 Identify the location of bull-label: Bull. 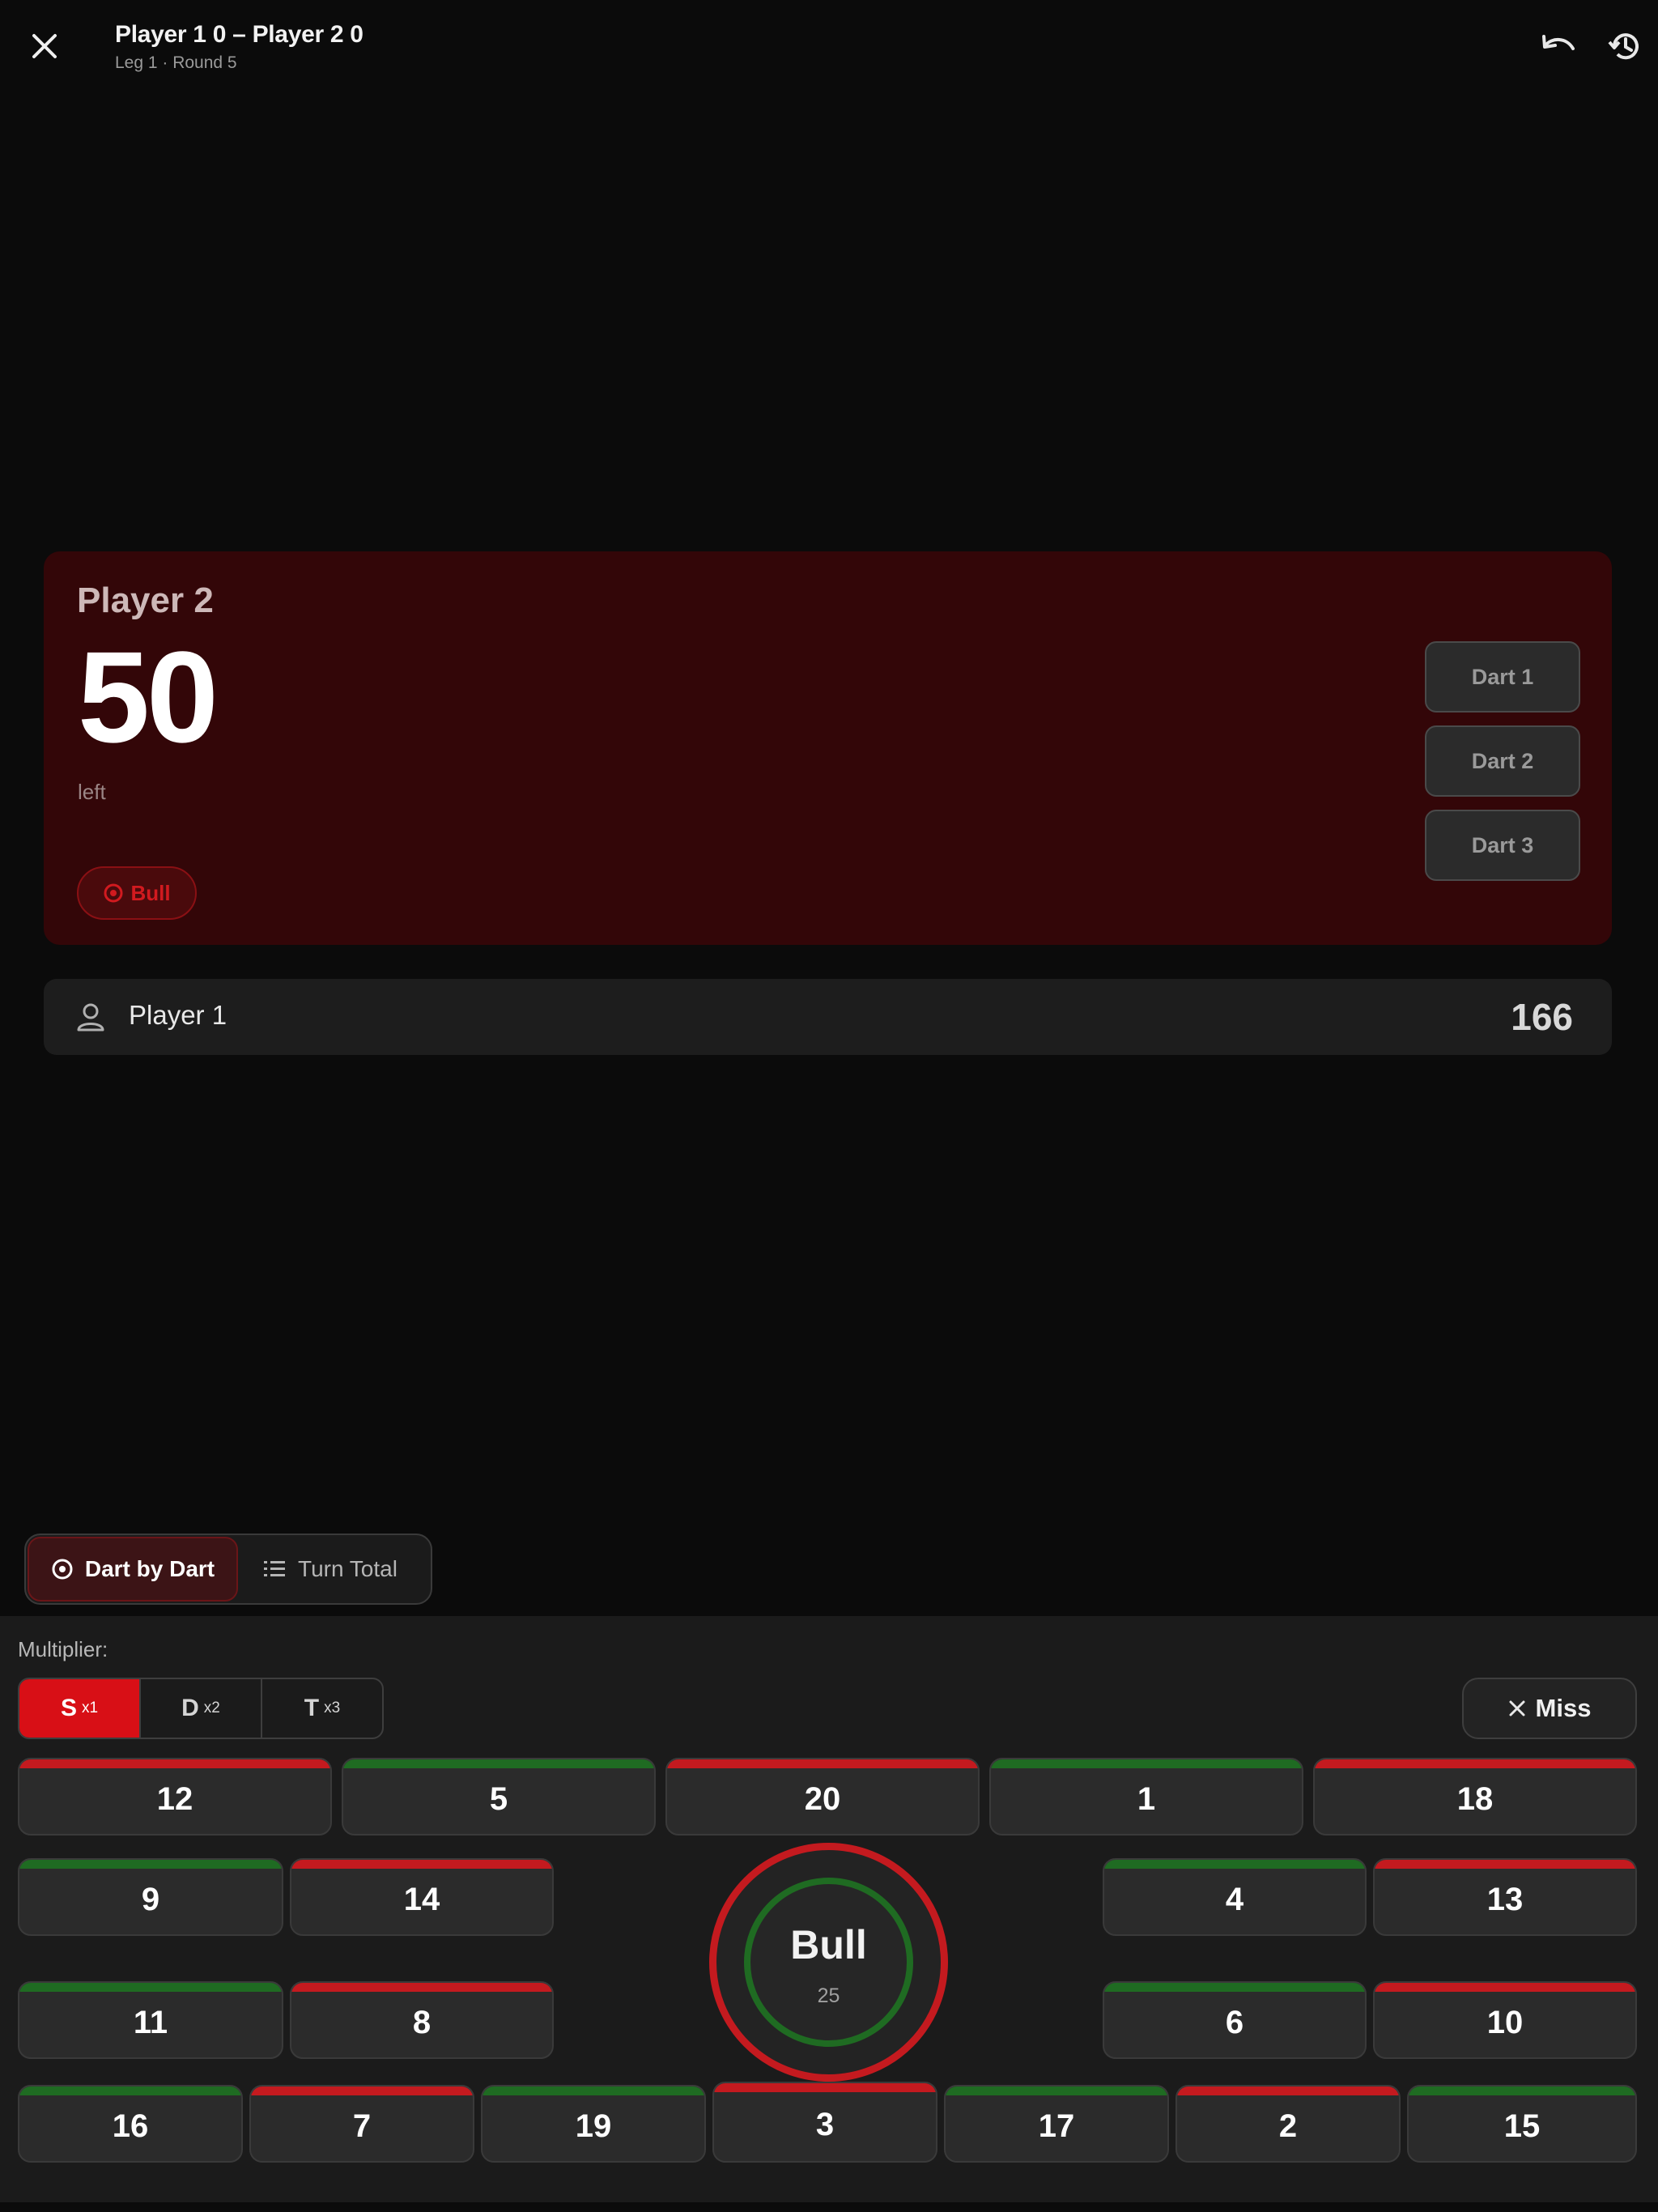
(828, 1945).